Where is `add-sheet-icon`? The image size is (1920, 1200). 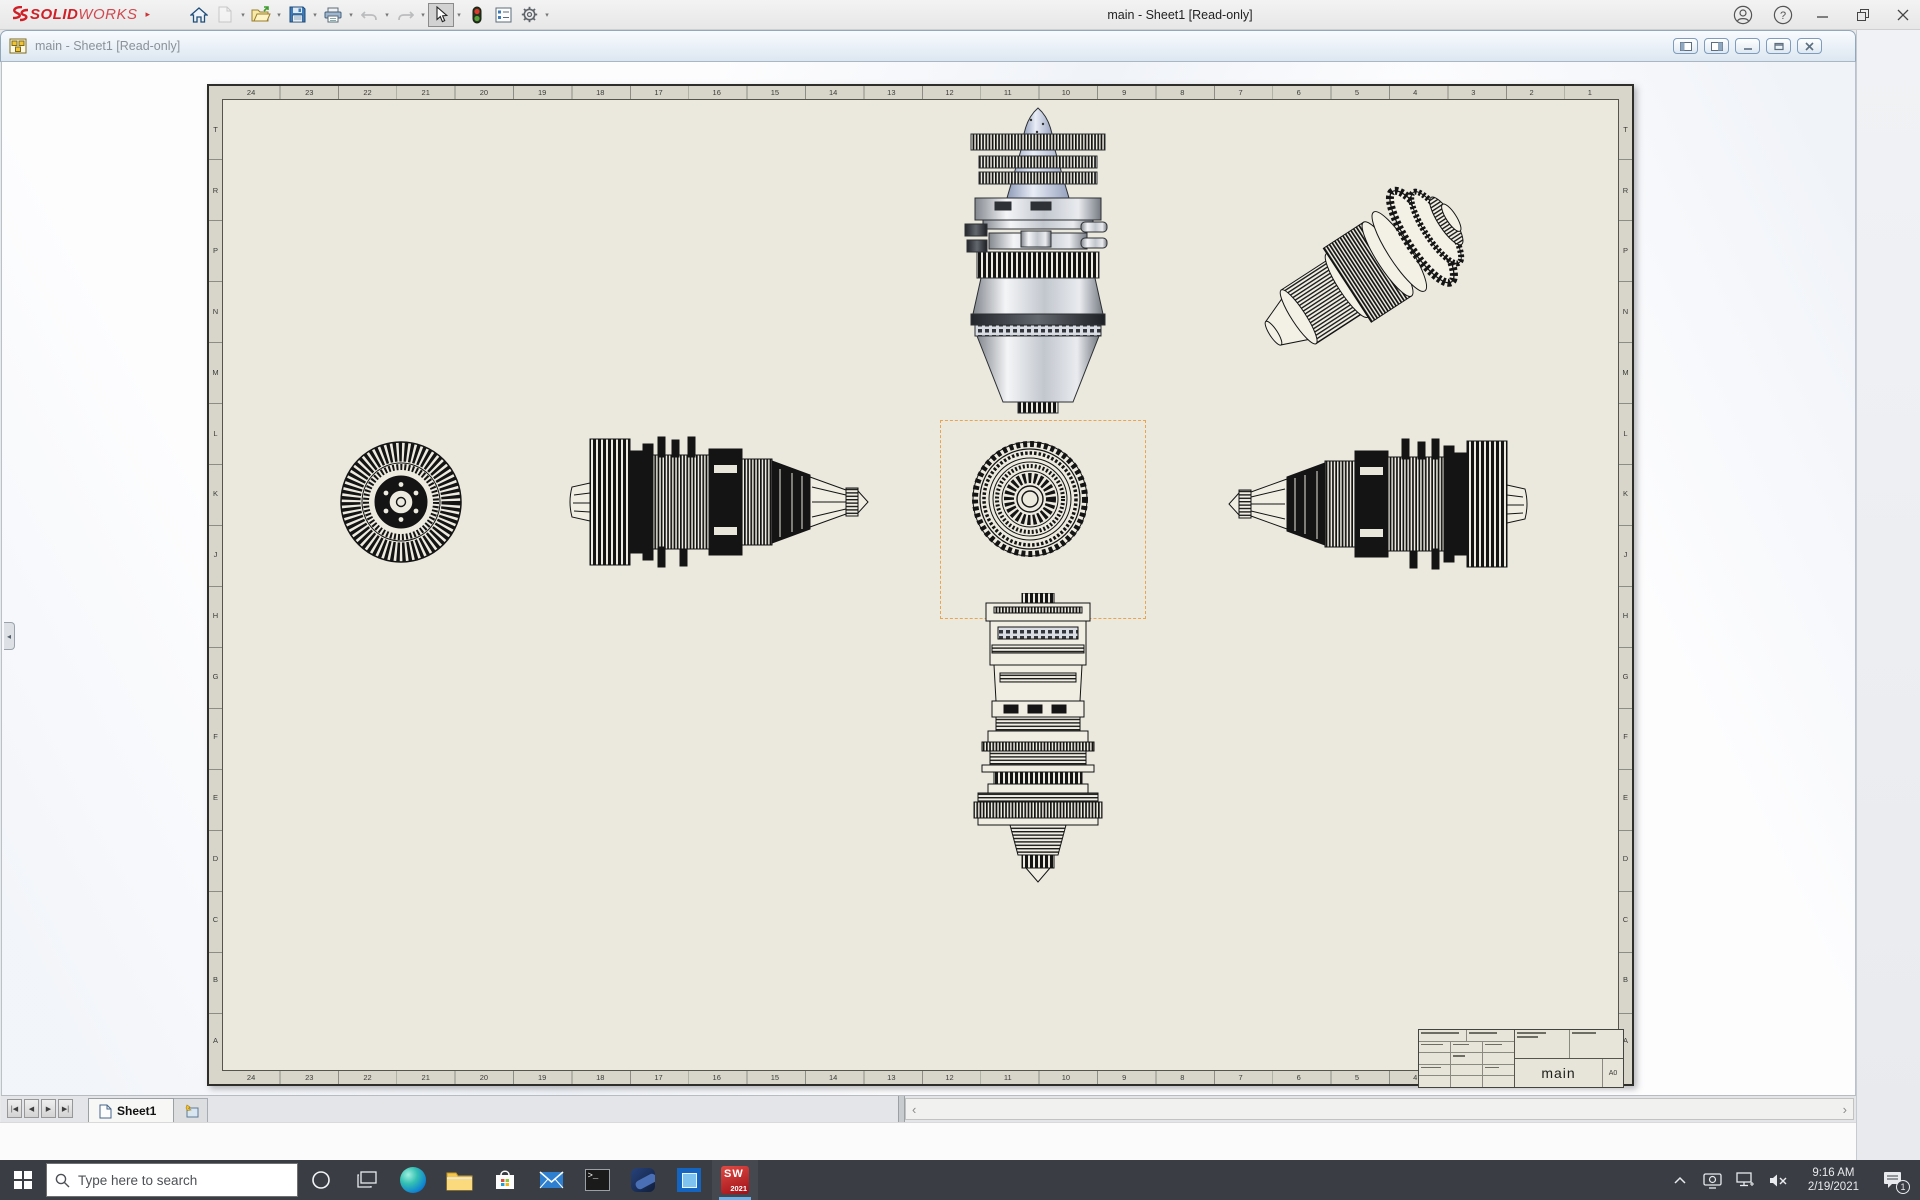 add-sheet-icon is located at coordinates (191, 1111).